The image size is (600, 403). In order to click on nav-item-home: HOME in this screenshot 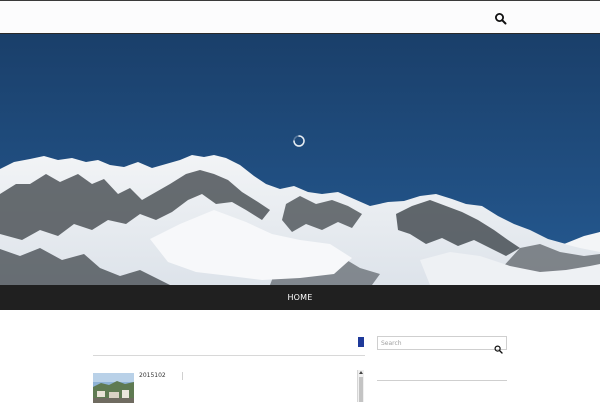, I will do `click(299, 297)`.